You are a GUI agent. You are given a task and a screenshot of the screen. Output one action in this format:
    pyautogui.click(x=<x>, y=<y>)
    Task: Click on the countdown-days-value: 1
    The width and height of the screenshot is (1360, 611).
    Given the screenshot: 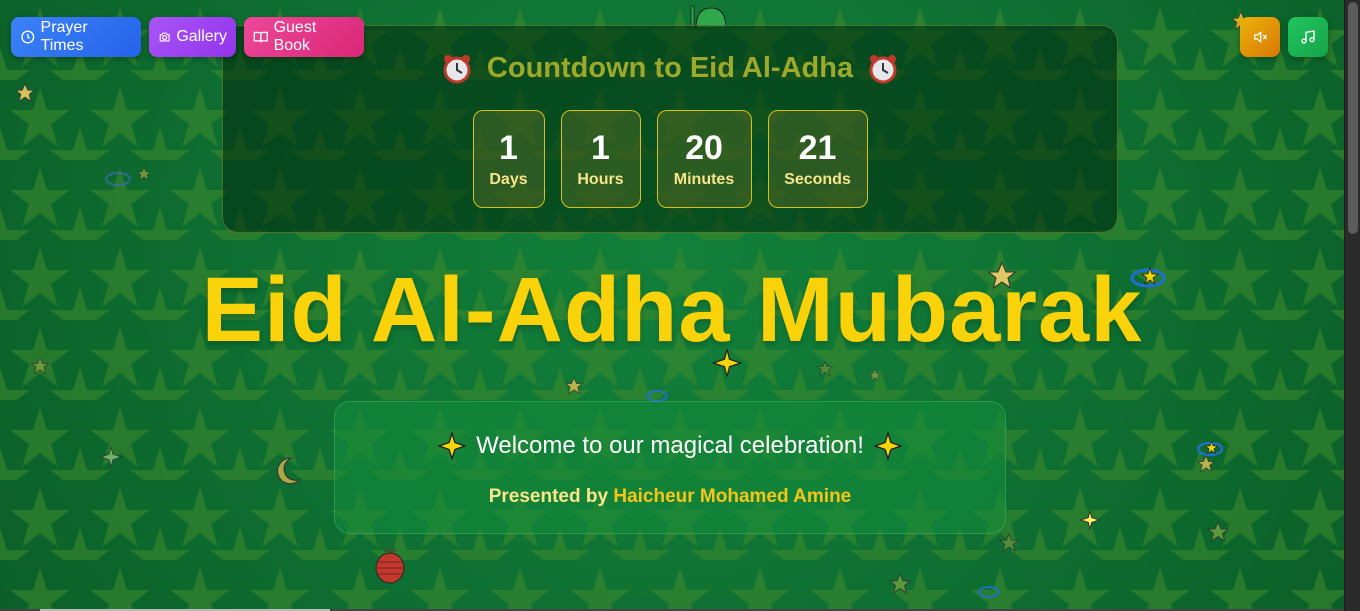 What is the action you would take?
    pyautogui.click(x=508, y=148)
    